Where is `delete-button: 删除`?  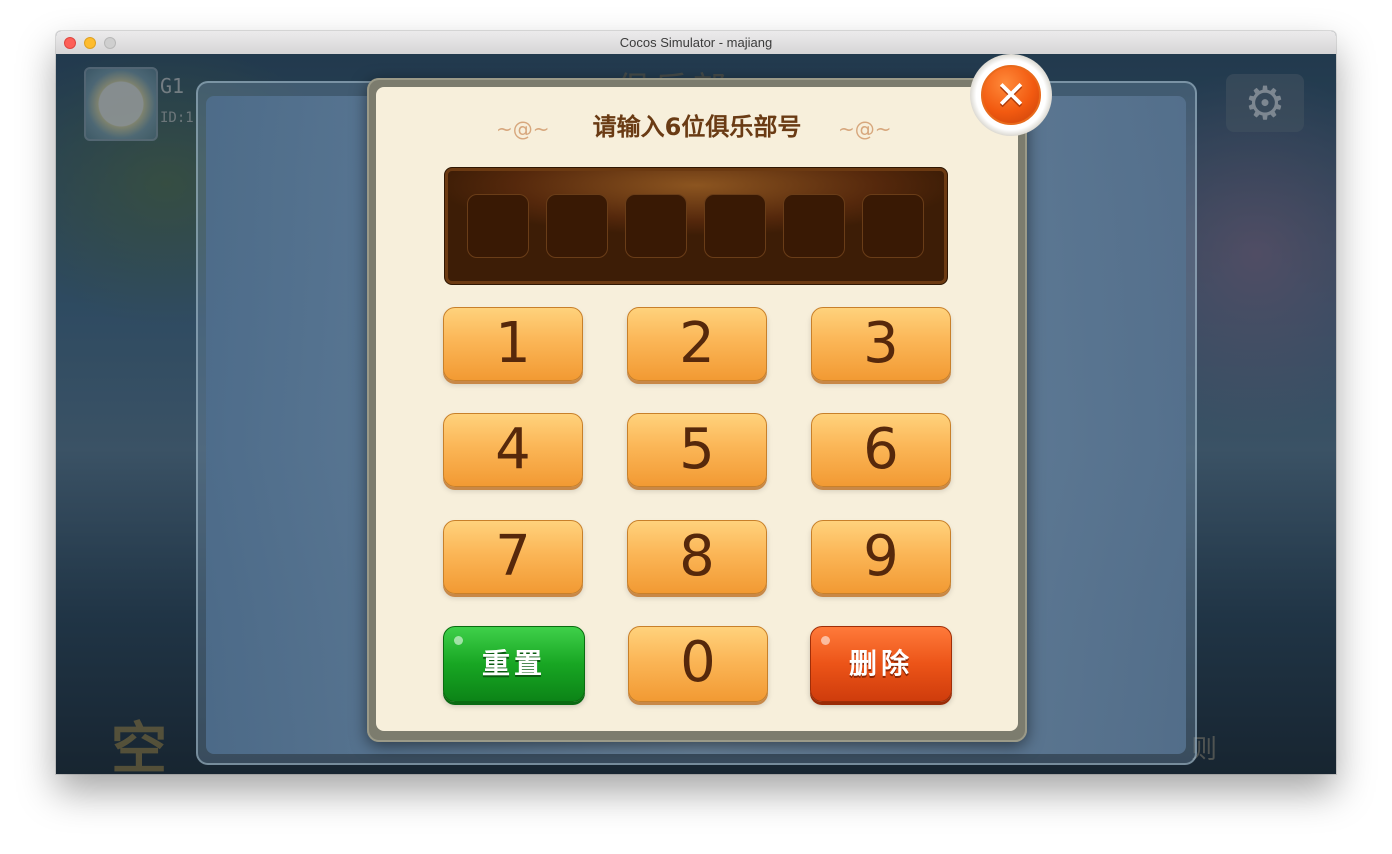 delete-button: 删除 is located at coordinates (881, 664).